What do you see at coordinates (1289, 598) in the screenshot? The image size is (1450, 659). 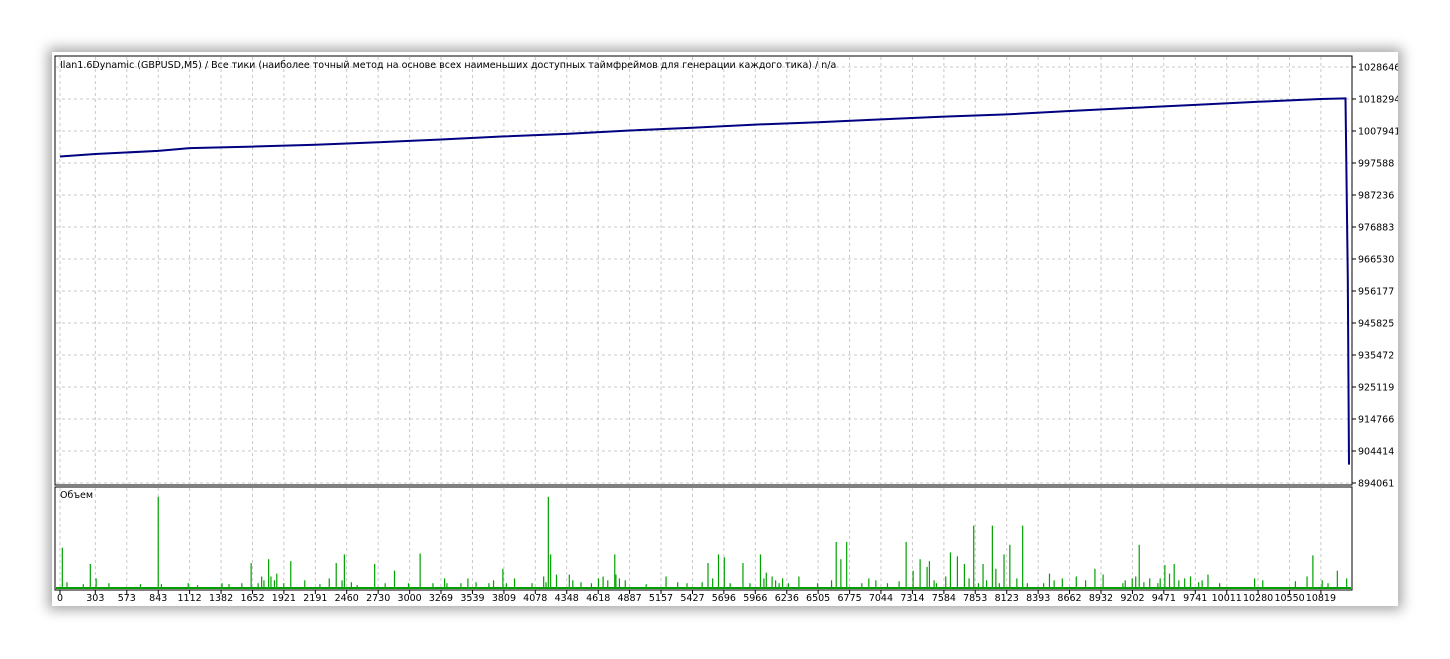 I see `x-tick-label: 10550` at bounding box center [1289, 598].